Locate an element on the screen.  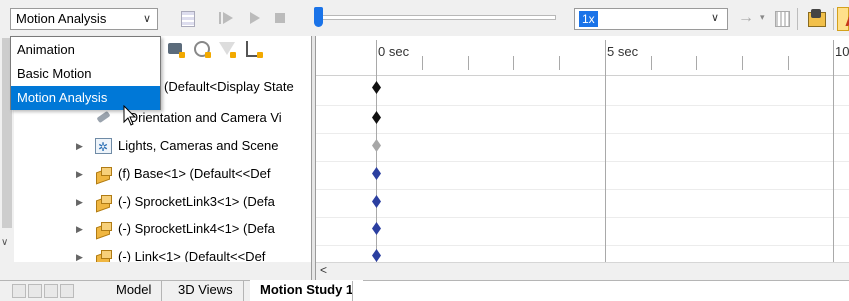
tree-row-label: (-) Link<1> (Default<<Def is located at coordinates (192, 255).